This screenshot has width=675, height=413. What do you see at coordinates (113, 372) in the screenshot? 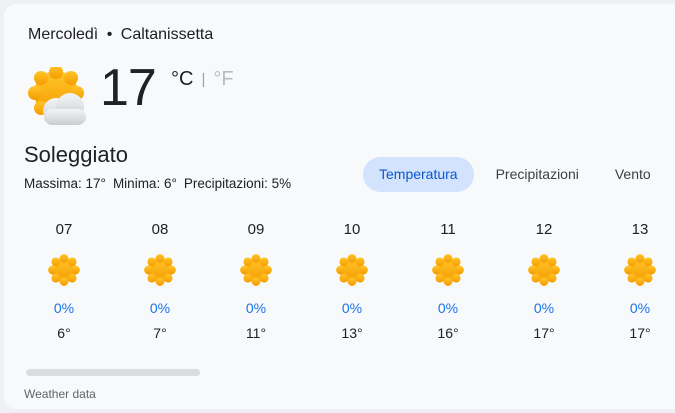
I see `scrollbar` at bounding box center [113, 372].